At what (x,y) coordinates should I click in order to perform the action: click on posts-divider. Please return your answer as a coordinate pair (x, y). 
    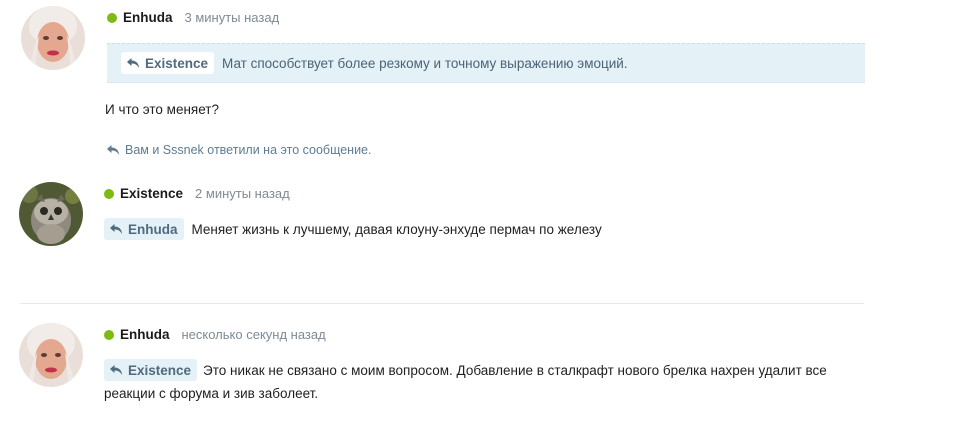
    Looking at the image, I should click on (442, 303).